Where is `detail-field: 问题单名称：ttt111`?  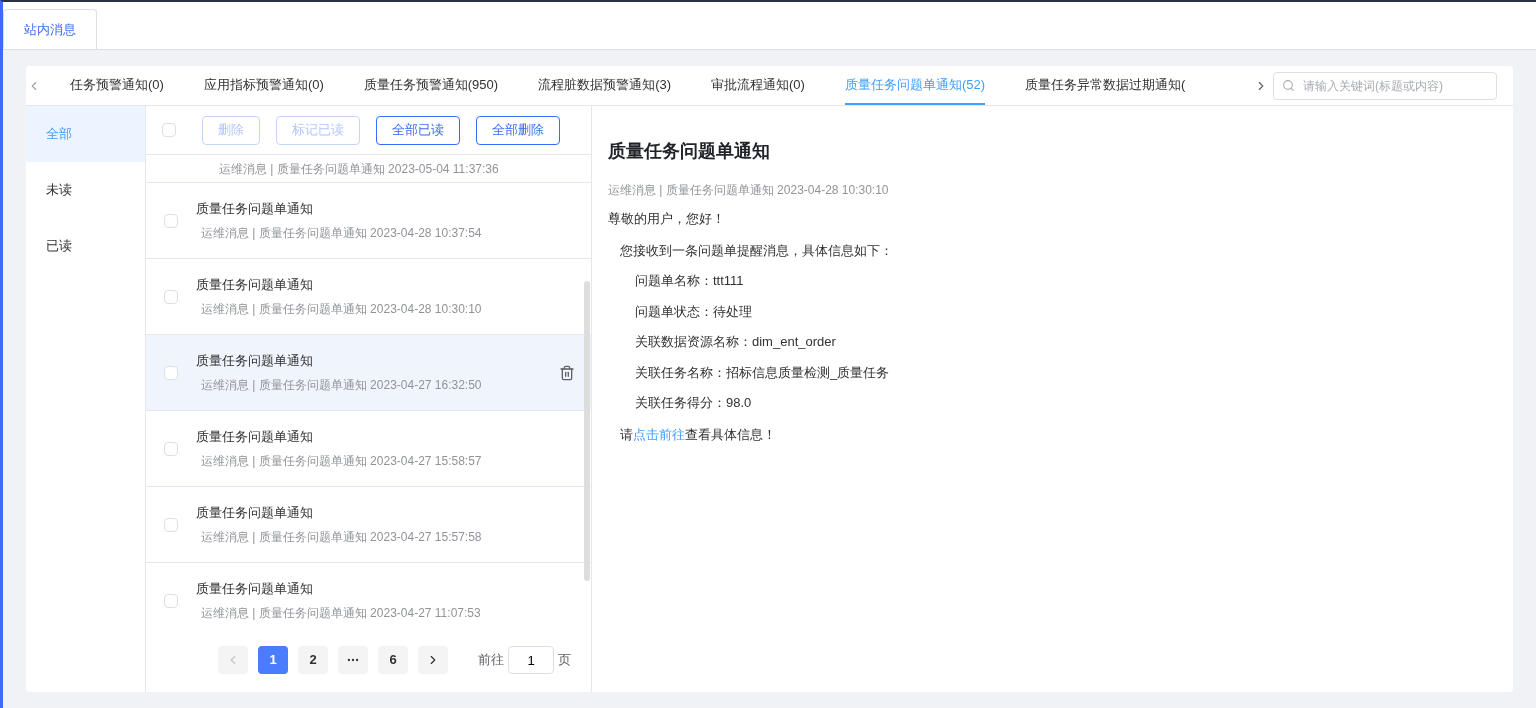 detail-field: 问题单名称：ttt111 is located at coordinates (1052, 281).